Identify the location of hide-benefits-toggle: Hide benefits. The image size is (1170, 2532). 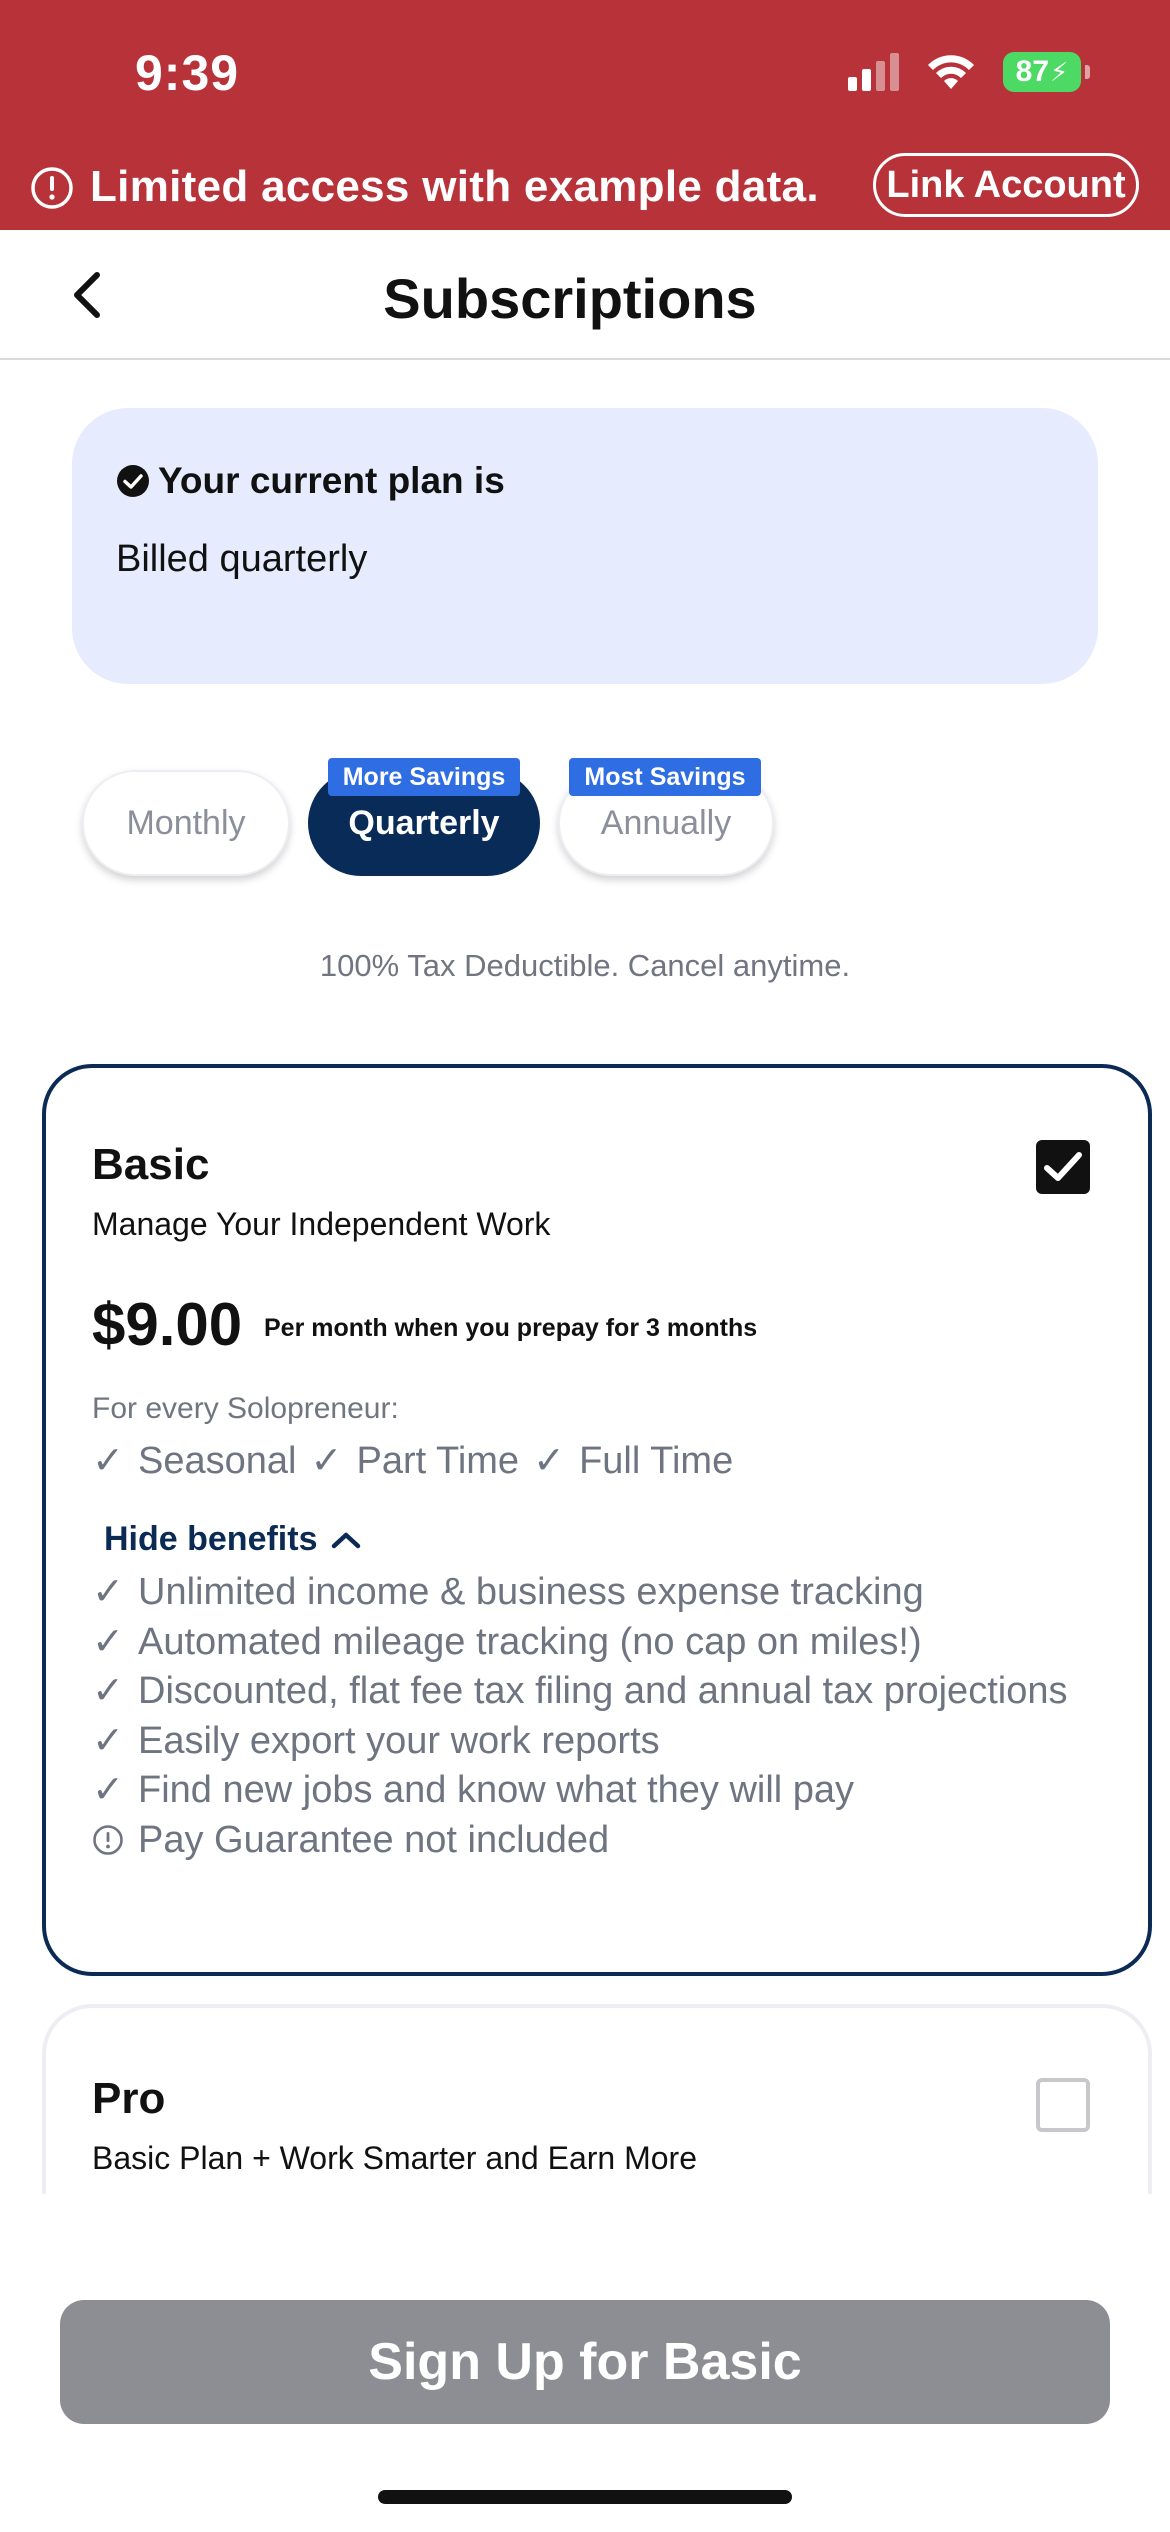
(232, 1539).